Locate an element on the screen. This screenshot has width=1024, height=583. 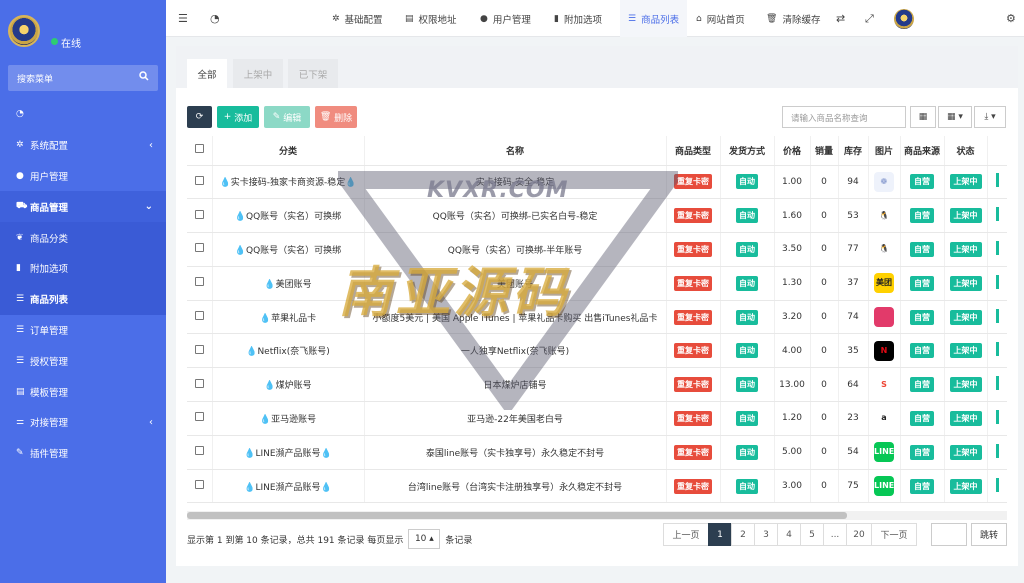
page-button: 20 is located at coordinates (859, 534).